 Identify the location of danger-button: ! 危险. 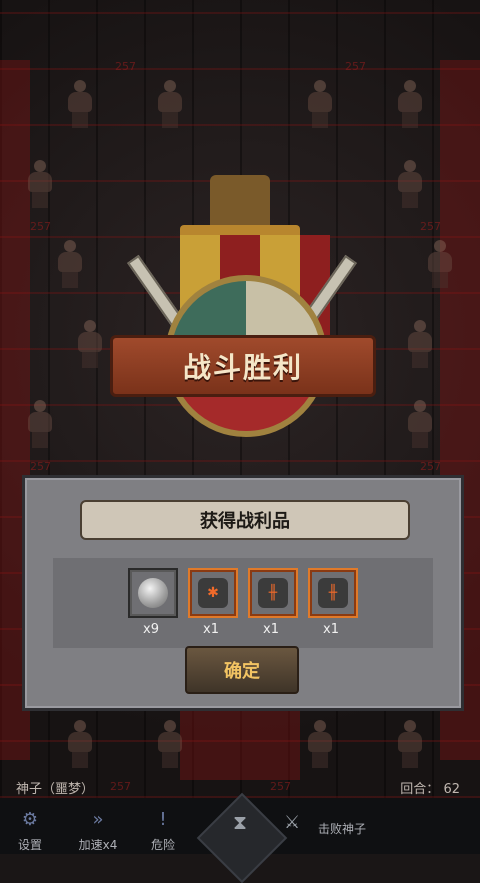
(163, 826).